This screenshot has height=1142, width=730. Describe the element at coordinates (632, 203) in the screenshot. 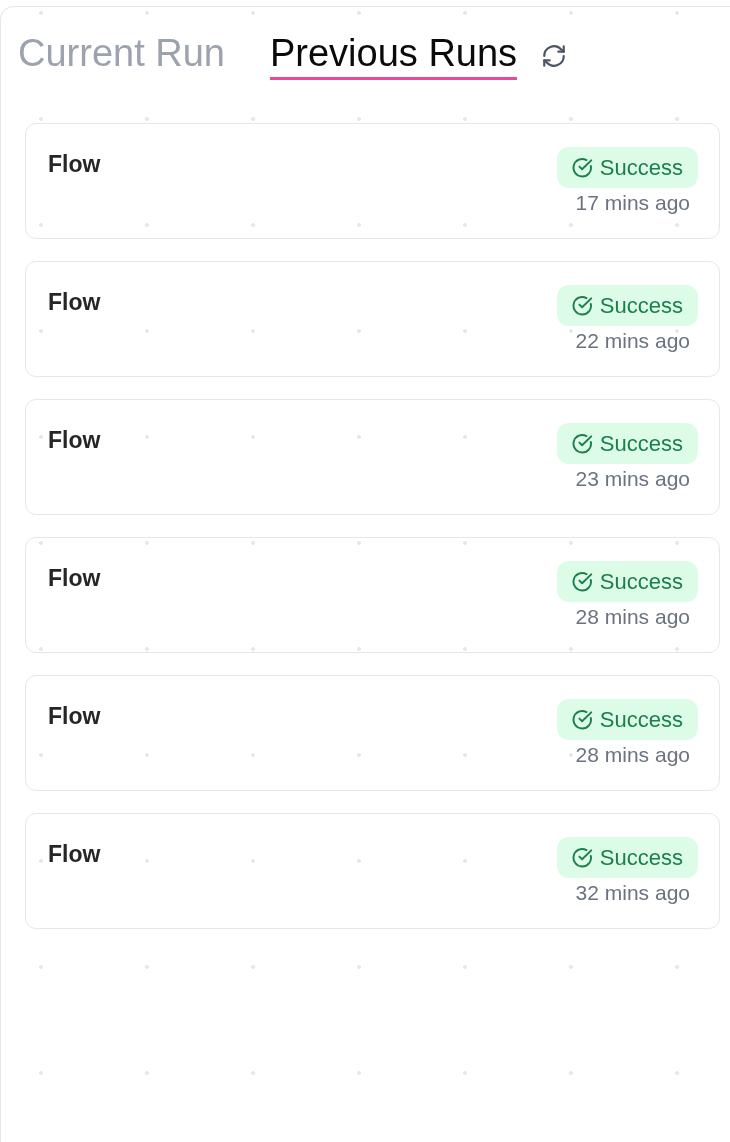

I see `run-time: 17 mins ago` at that location.